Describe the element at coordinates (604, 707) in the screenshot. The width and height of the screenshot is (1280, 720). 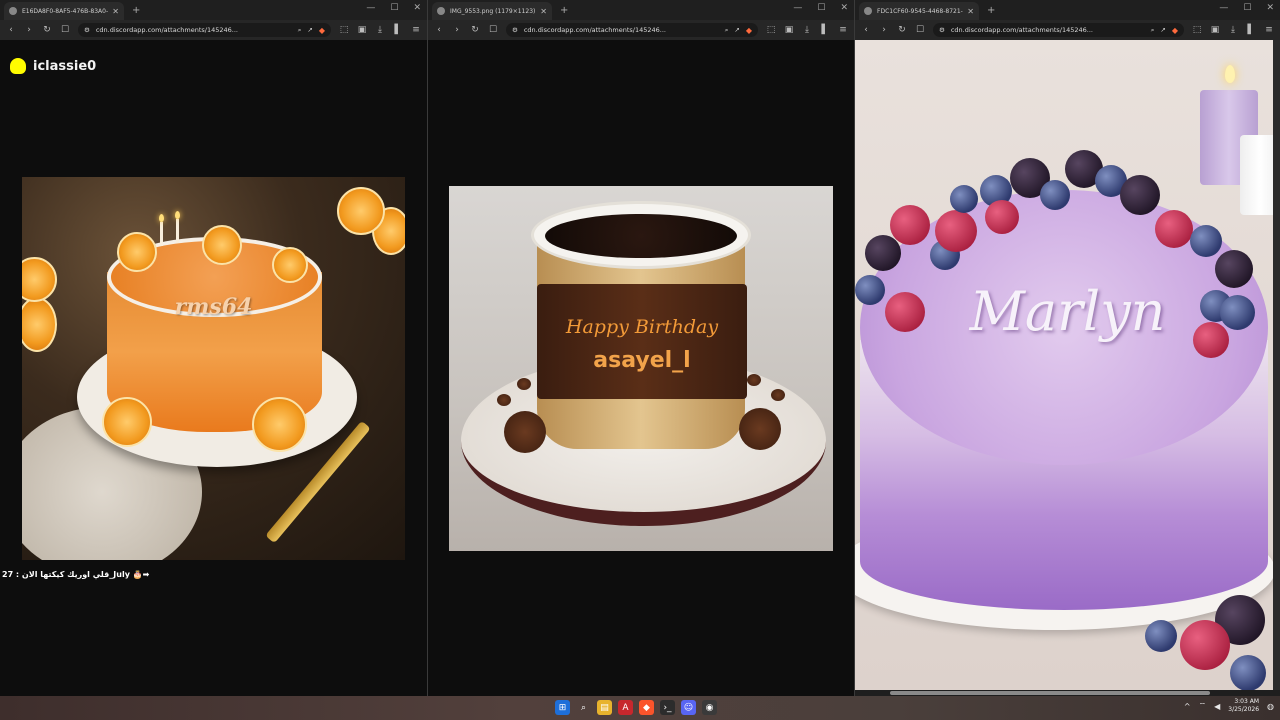
I see `file-explorer-icon: ▤` at that location.